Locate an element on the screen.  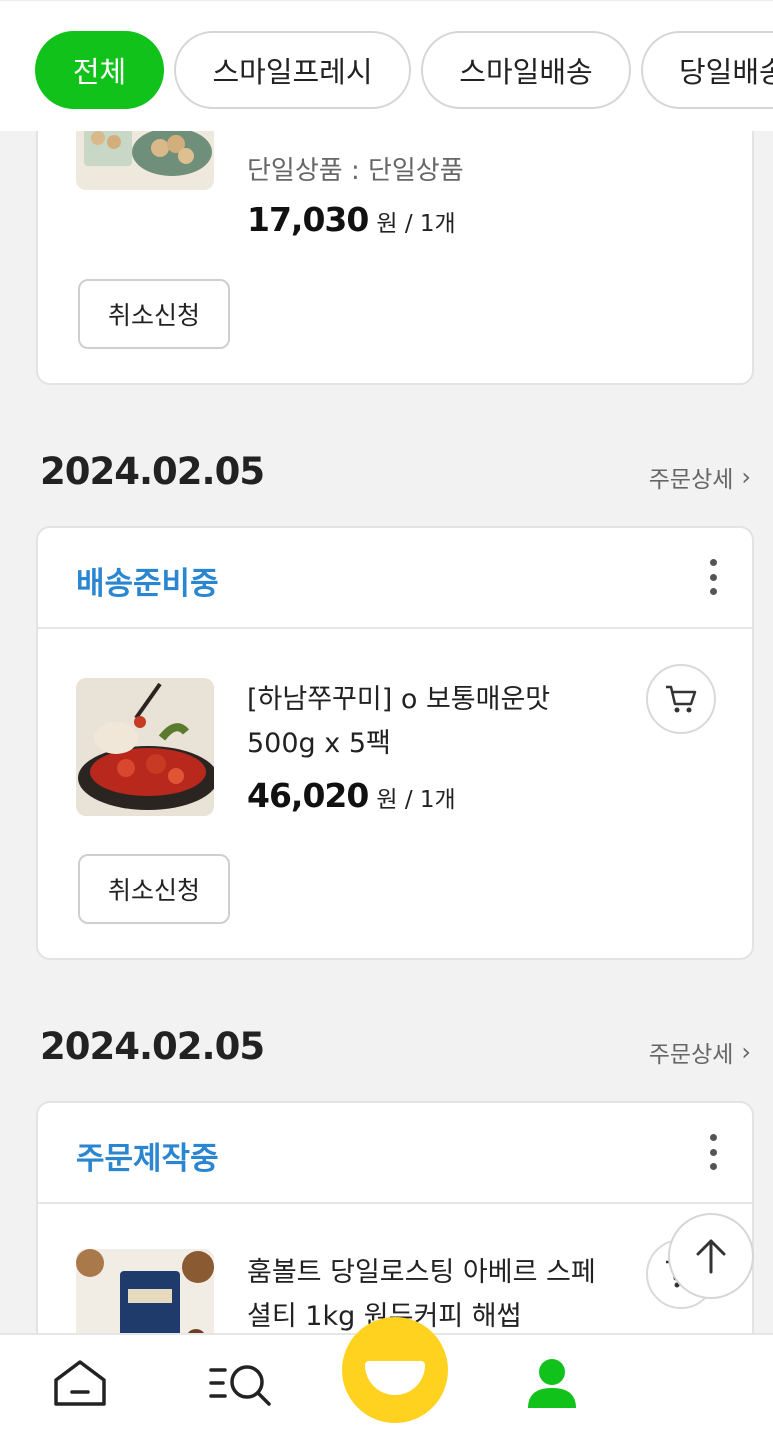
nav-home is located at coordinates (80, 1382).